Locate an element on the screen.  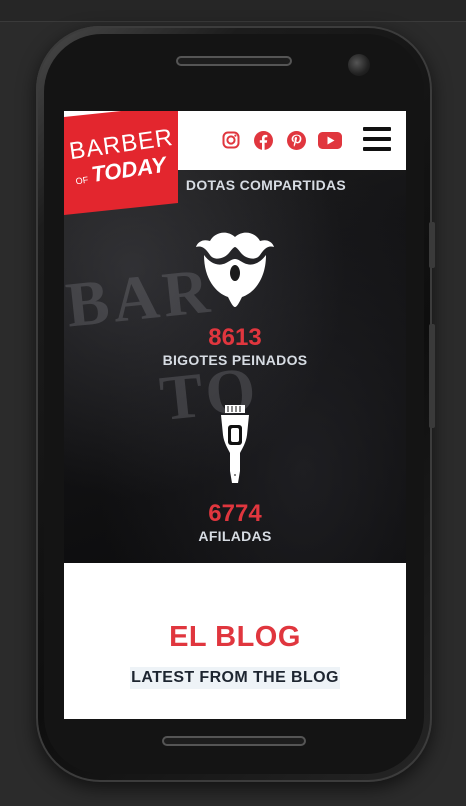
stat-number-combed: 8613 is located at coordinates (235, 337).